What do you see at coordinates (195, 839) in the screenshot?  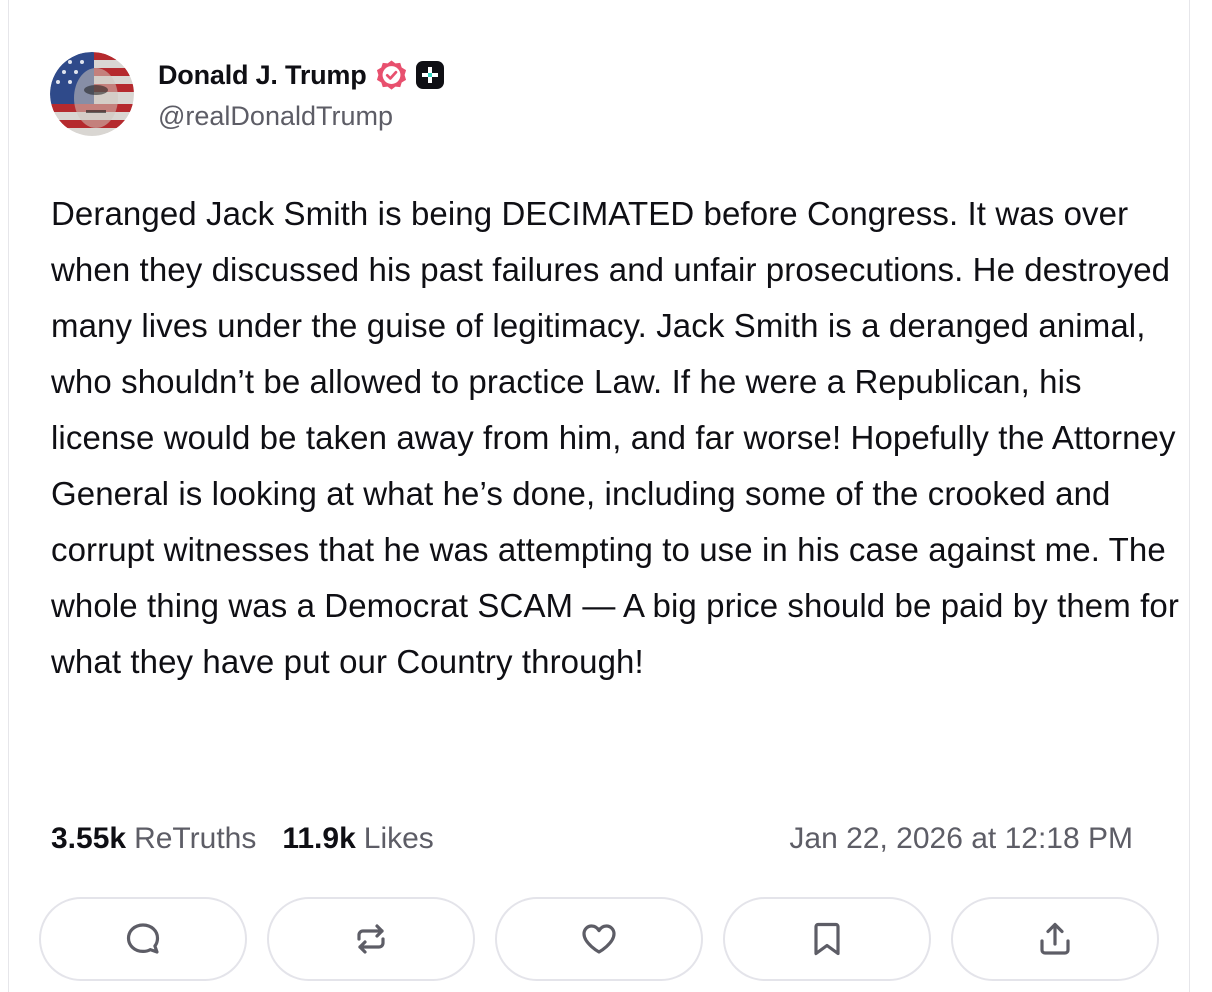 I see `retruths-label: ReTruths` at bounding box center [195, 839].